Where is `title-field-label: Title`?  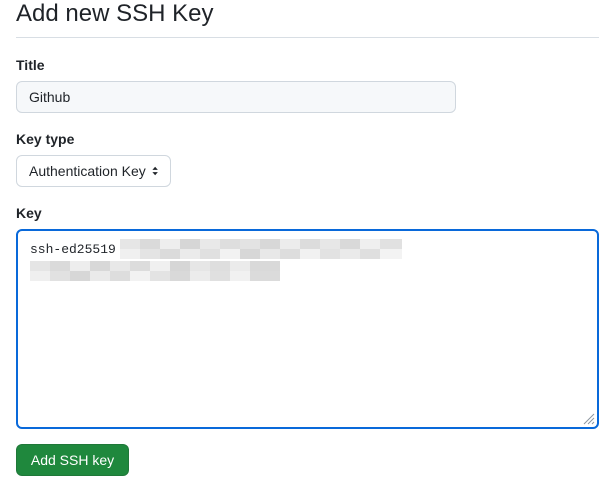 title-field-label: Title is located at coordinates (30, 65).